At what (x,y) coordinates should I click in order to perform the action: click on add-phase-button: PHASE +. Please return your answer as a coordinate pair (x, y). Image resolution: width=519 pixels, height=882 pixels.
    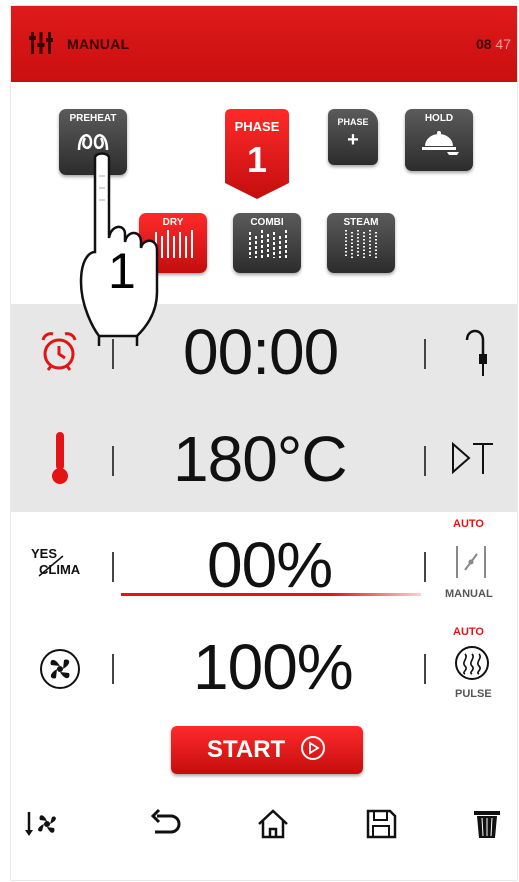
    Looking at the image, I should click on (353, 137).